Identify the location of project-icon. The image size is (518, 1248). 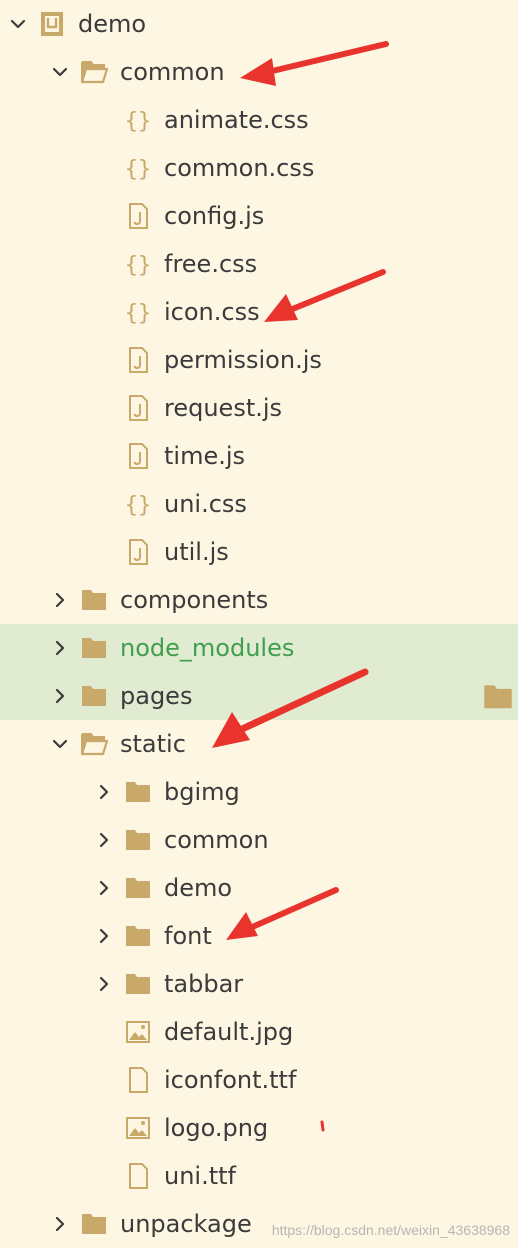
(52, 24).